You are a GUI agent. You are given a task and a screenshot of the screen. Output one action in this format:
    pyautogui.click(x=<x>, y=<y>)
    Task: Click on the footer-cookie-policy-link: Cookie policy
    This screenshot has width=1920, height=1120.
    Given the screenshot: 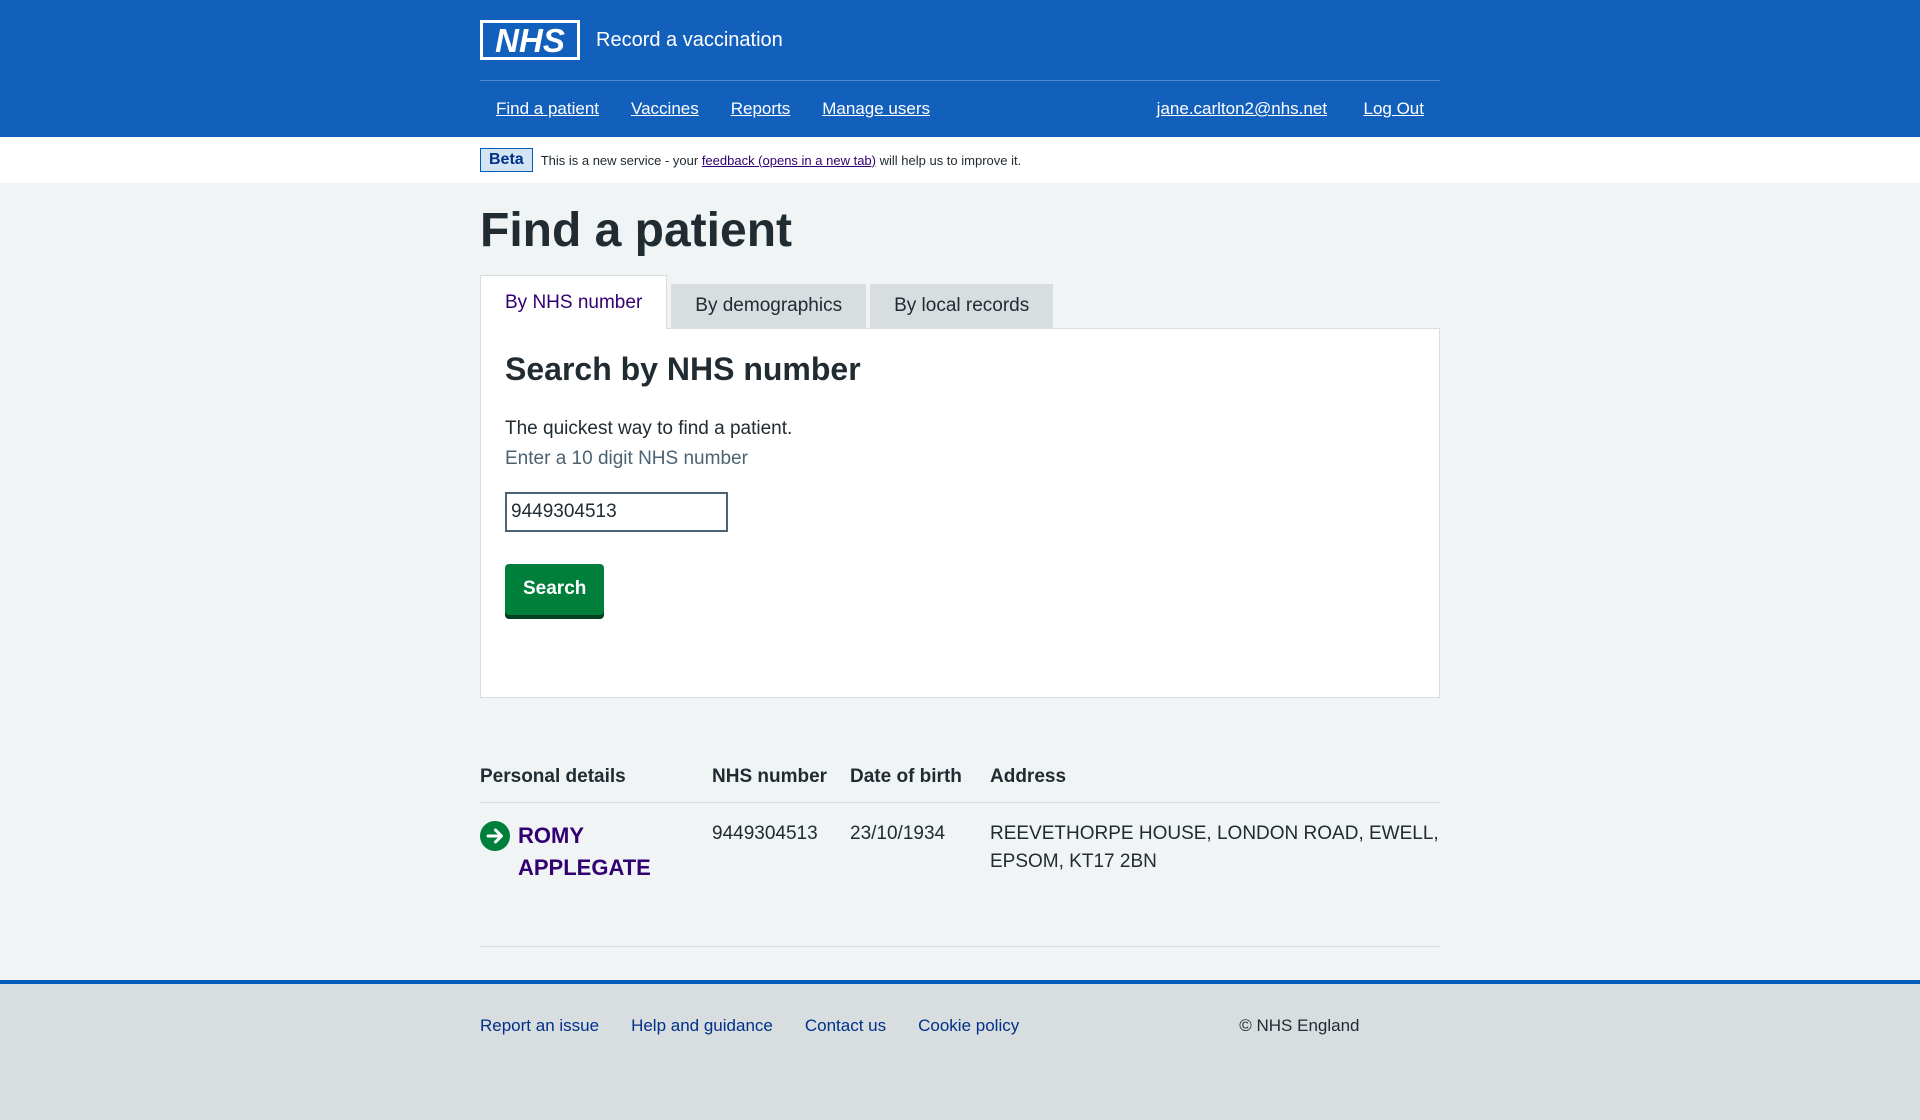 What is the action you would take?
    pyautogui.click(x=968, y=1026)
    